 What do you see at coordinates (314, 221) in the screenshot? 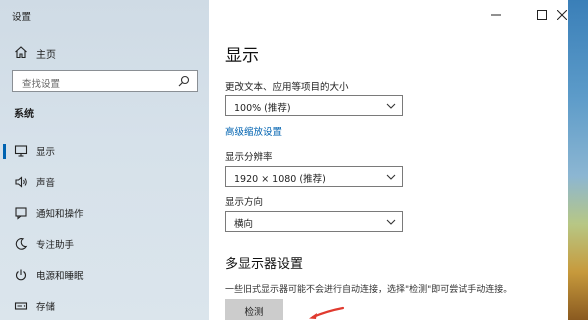
I see `orientation-dropdown: 横向` at bounding box center [314, 221].